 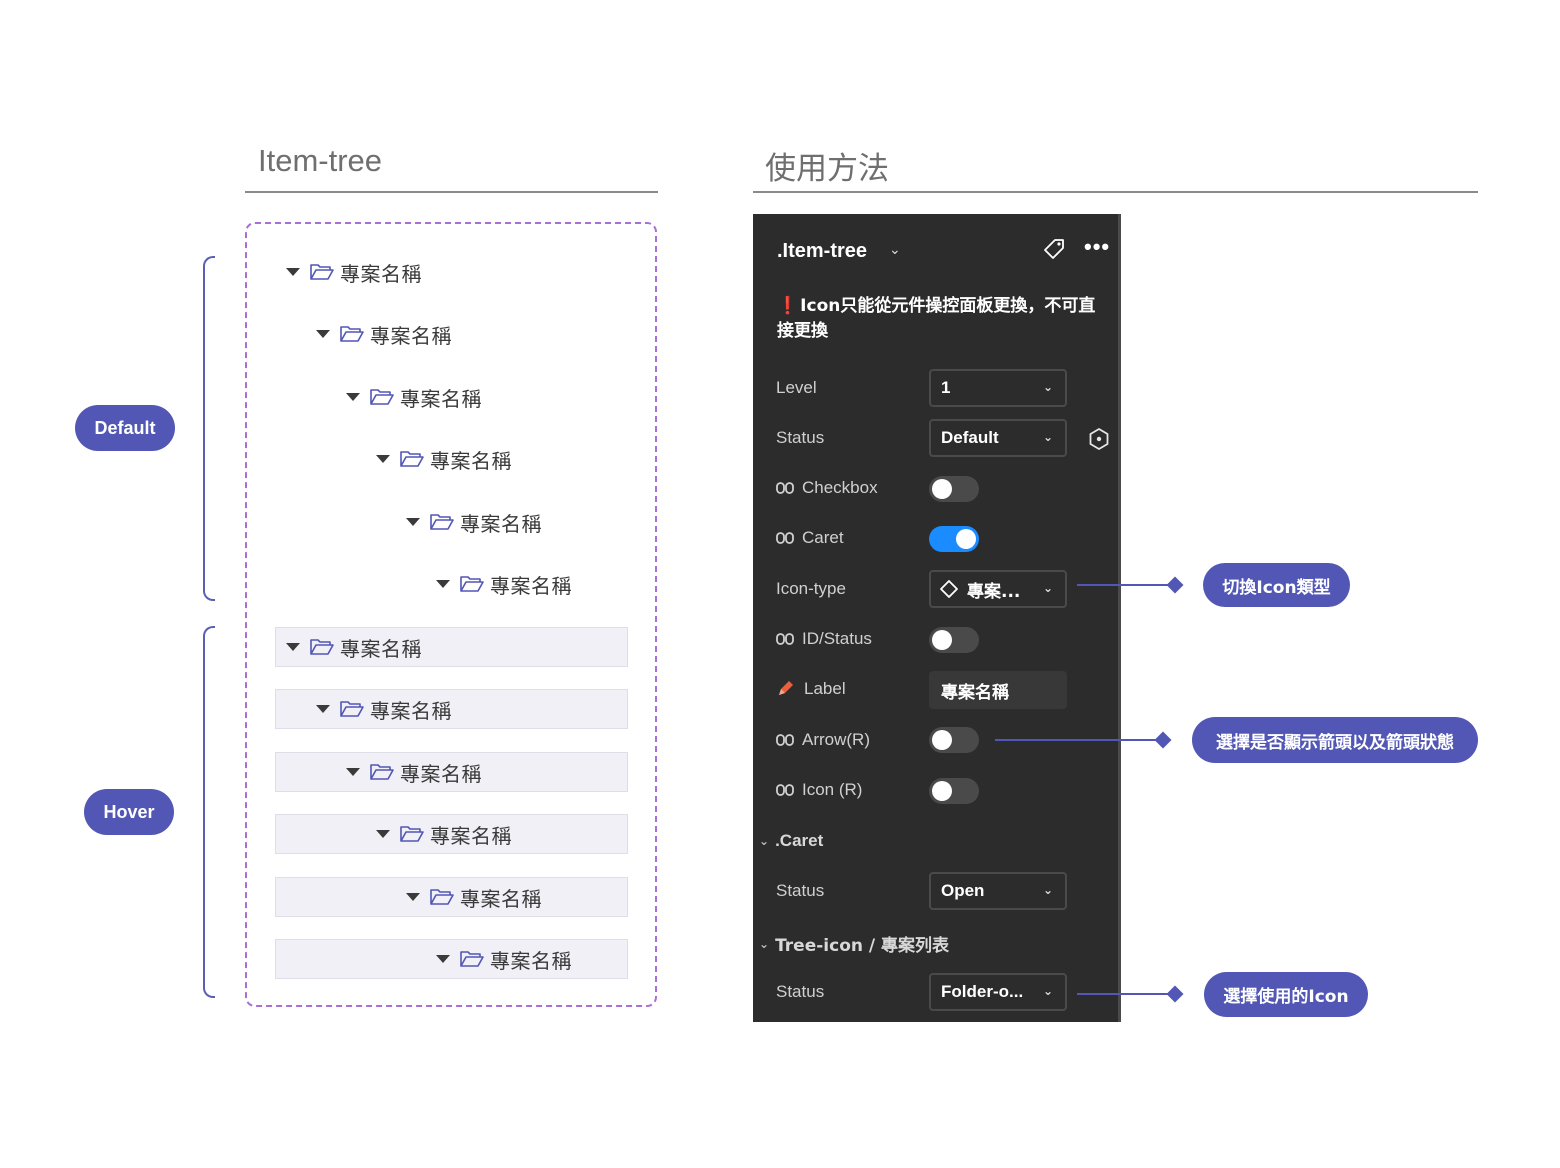 I want to click on component-name: .Item-tree, so click(x=822, y=251).